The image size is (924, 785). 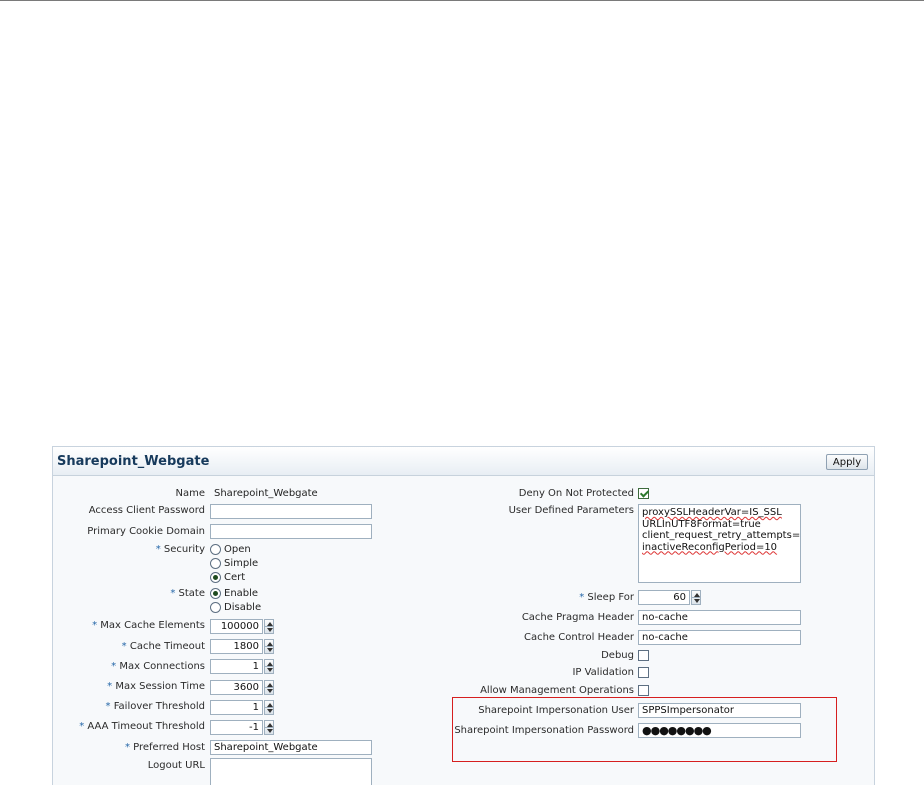 I want to click on cache-timeout-spinner, so click(x=269, y=646).